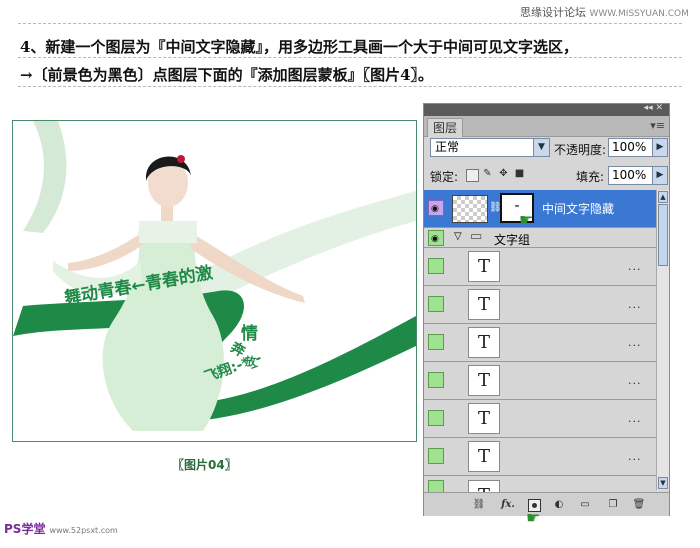 The height and width of the screenshot is (548, 700). What do you see at coordinates (470, 209) in the screenshot?
I see `layer-thumbnail` at bounding box center [470, 209].